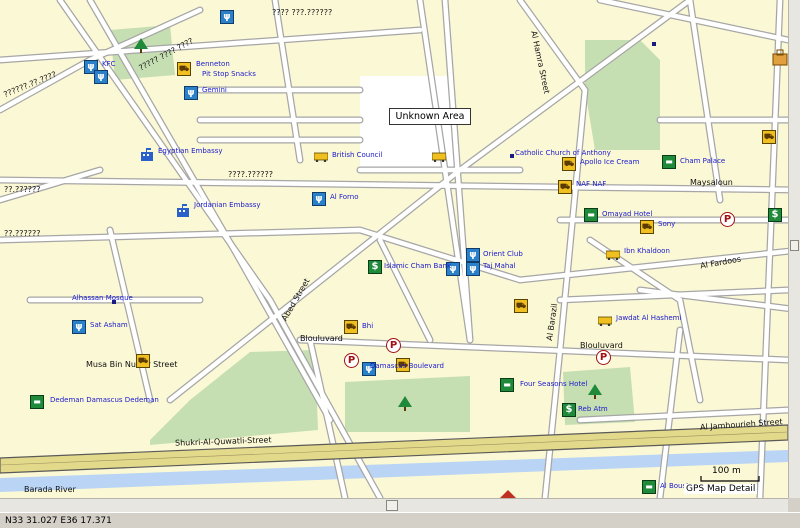  What do you see at coordinates (627, 214) in the screenshot?
I see `poi-label-omayad: Omayad Hotel` at bounding box center [627, 214].